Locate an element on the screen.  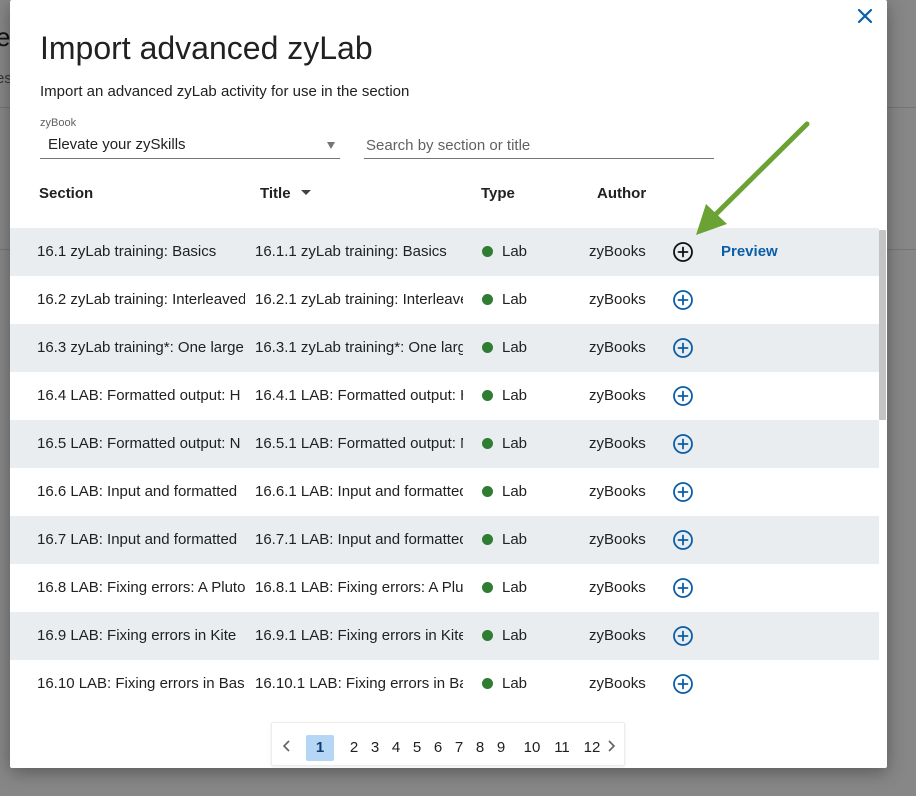
sort-caret-icon is located at coordinates (305, 192).